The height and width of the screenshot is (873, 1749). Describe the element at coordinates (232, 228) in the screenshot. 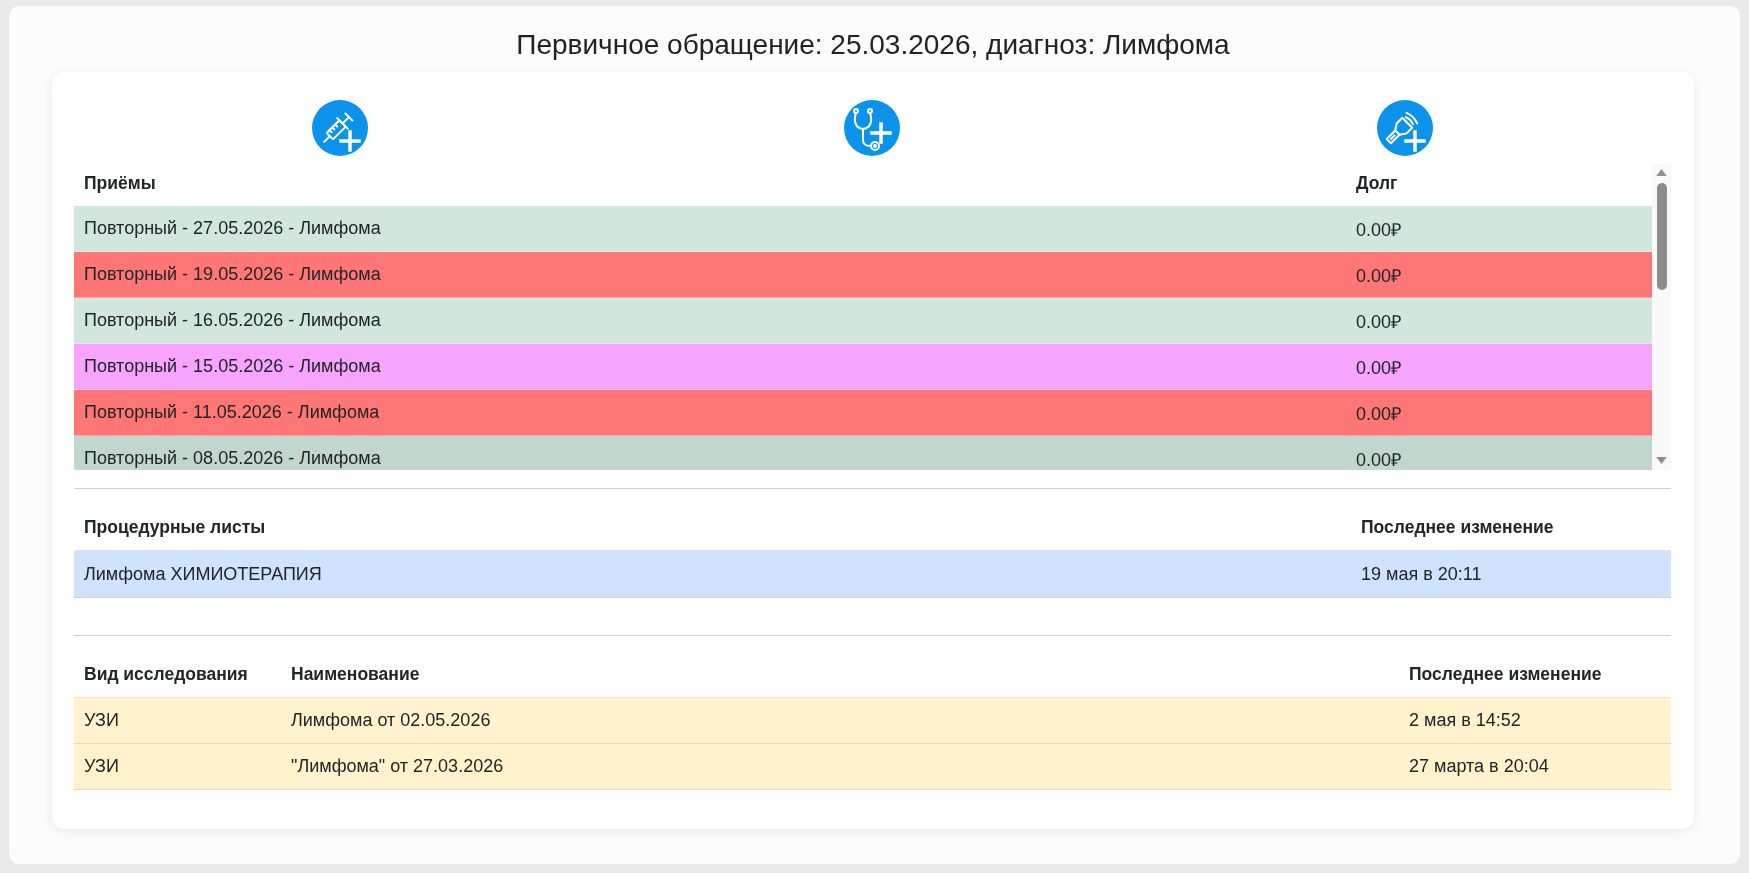

I see `table-cell-text: Повторный - 27.05.2026 - Лимфома` at that location.